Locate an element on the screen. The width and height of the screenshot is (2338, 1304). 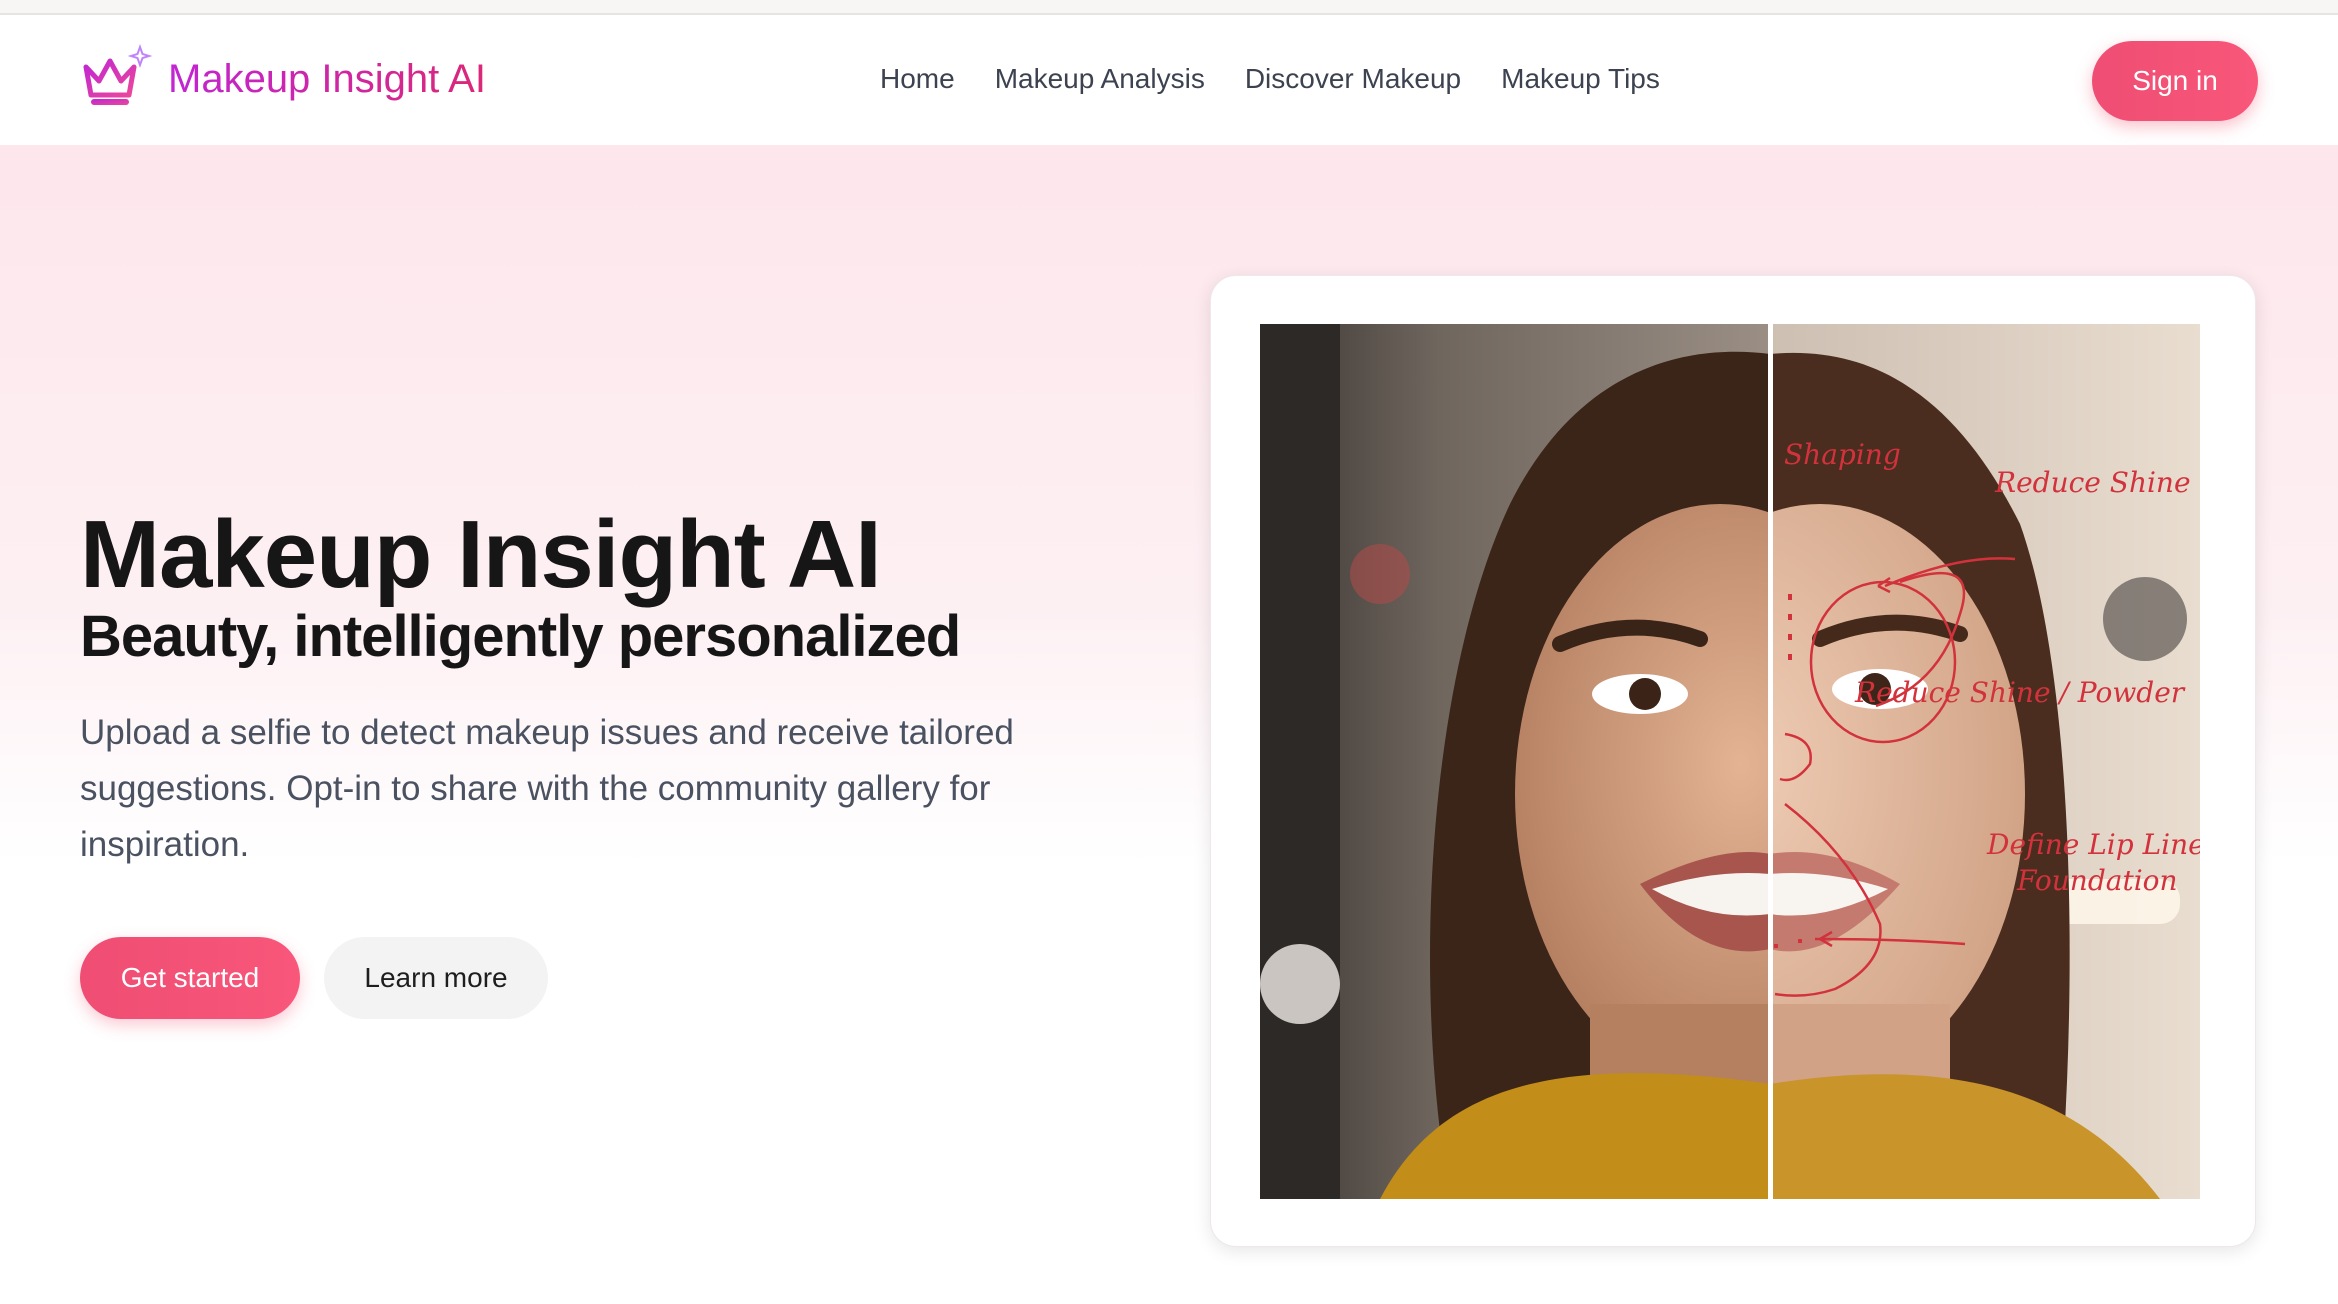
brand-link: Makeup Insight AI is located at coordinates (283, 79).